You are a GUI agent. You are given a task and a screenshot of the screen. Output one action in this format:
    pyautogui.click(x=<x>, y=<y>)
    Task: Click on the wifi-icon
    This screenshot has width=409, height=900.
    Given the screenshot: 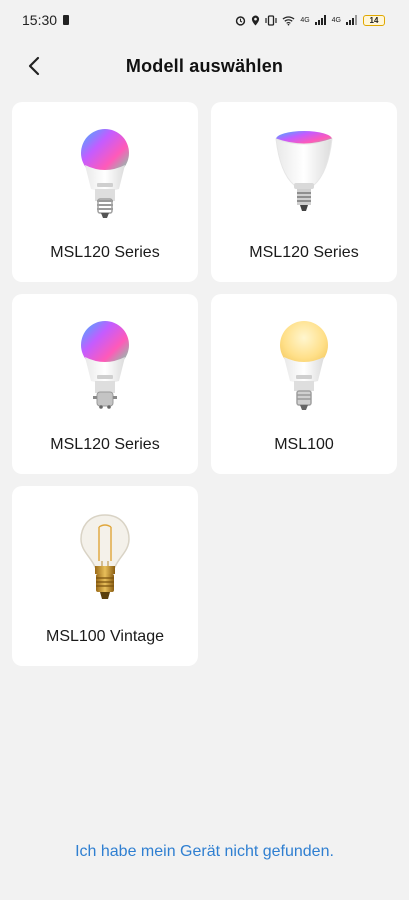 What is the action you would take?
    pyautogui.click(x=288, y=20)
    